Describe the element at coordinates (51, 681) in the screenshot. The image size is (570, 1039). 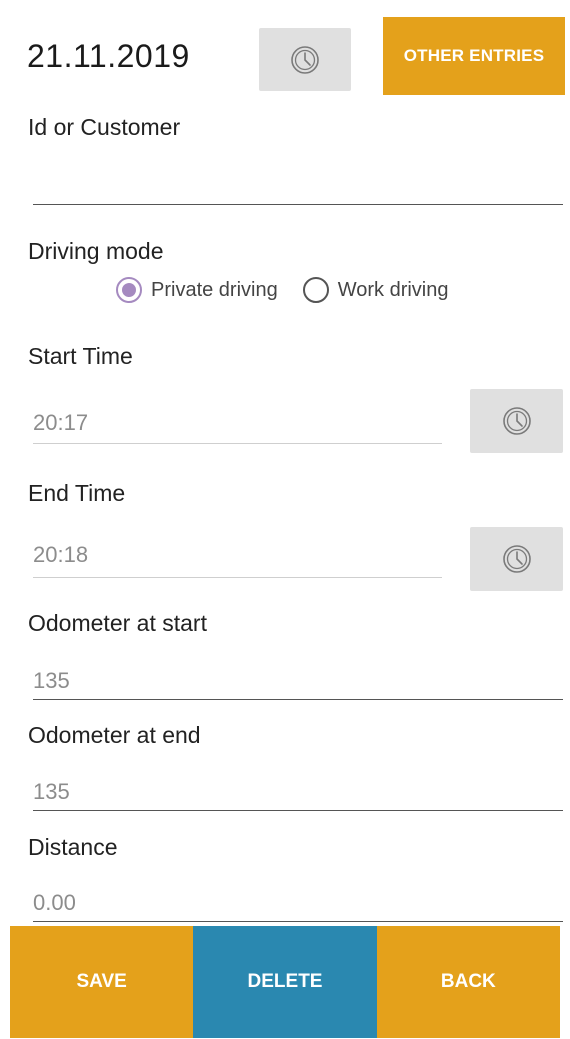
I see `odometer-start-input: 135` at that location.